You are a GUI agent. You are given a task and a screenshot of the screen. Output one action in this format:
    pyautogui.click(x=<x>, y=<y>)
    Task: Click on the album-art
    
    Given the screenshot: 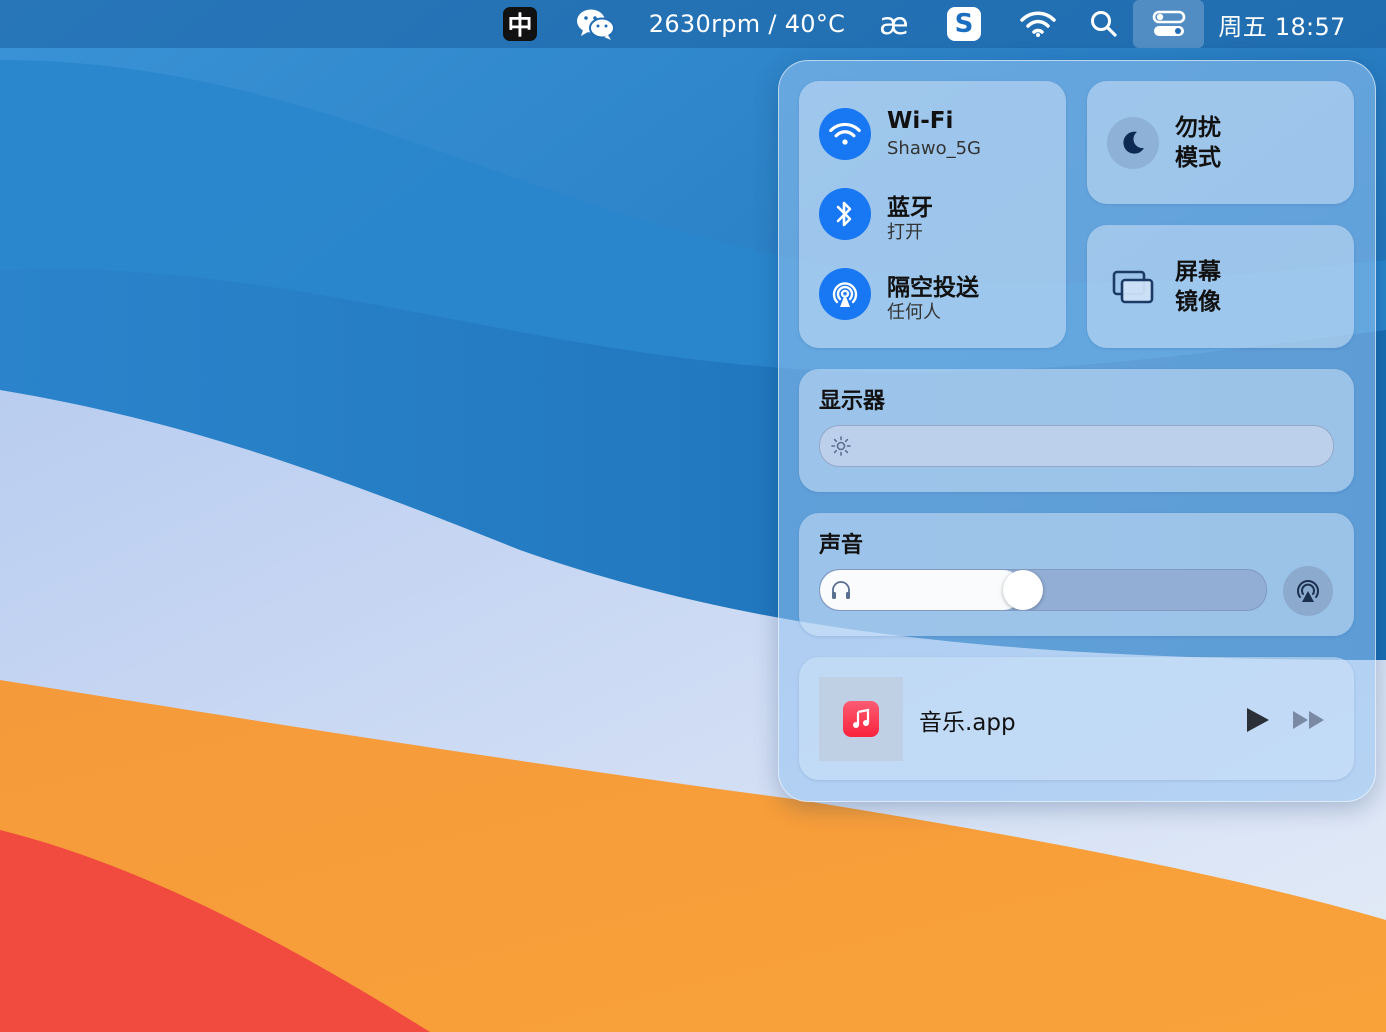 What is the action you would take?
    pyautogui.click(x=861, y=719)
    